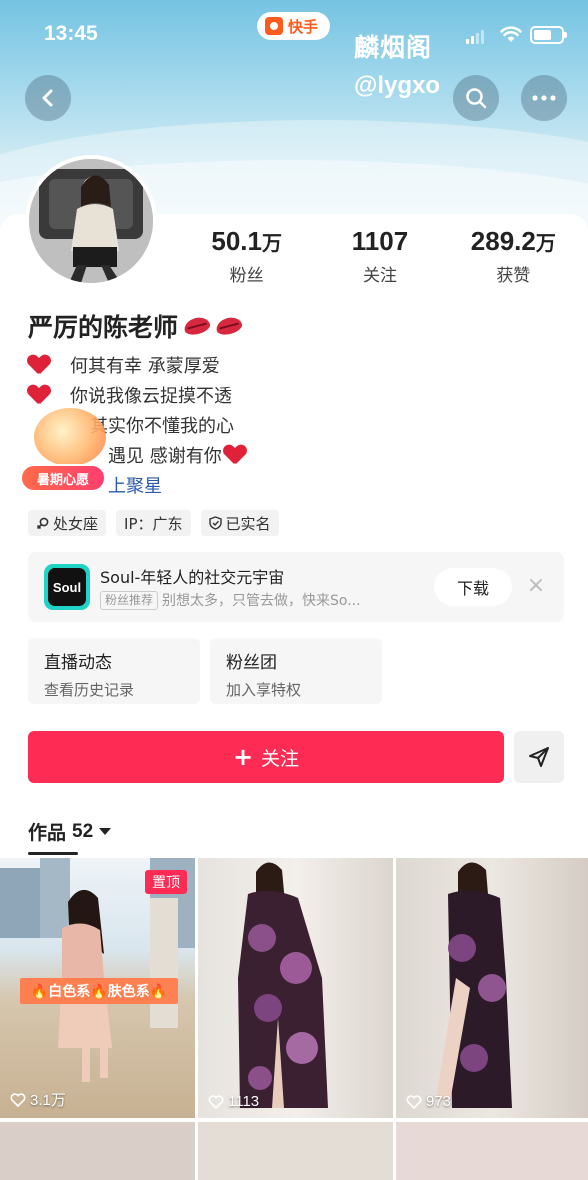 The height and width of the screenshot is (1180, 588). I want to click on stat-number: 289.2, so click(503, 241).